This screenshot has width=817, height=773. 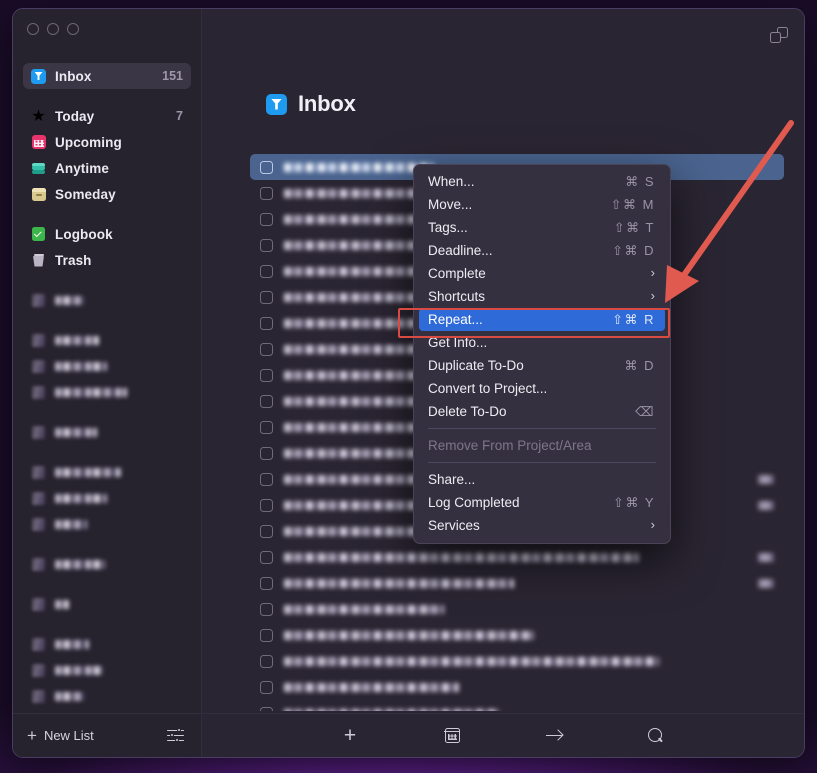 I want to click on window-traffic-lights, so click(x=53, y=29).